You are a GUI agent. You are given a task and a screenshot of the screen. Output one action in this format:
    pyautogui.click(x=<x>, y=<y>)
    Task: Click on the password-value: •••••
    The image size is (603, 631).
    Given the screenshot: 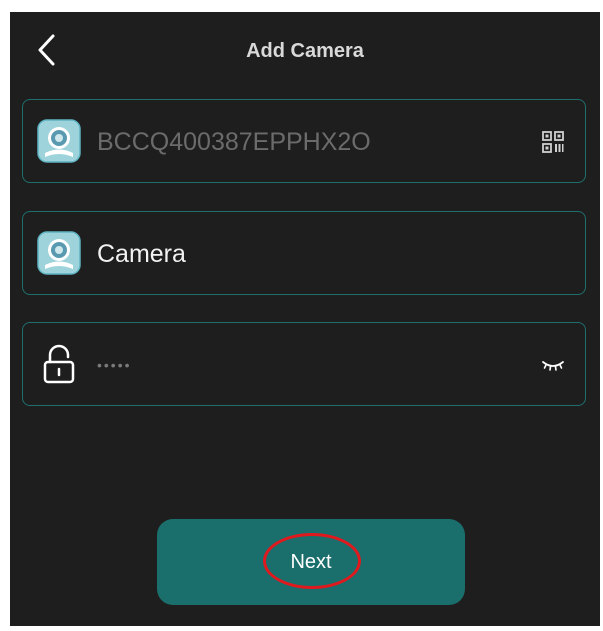 What is the action you would take?
    pyautogui.click(x=114, y=365)
    